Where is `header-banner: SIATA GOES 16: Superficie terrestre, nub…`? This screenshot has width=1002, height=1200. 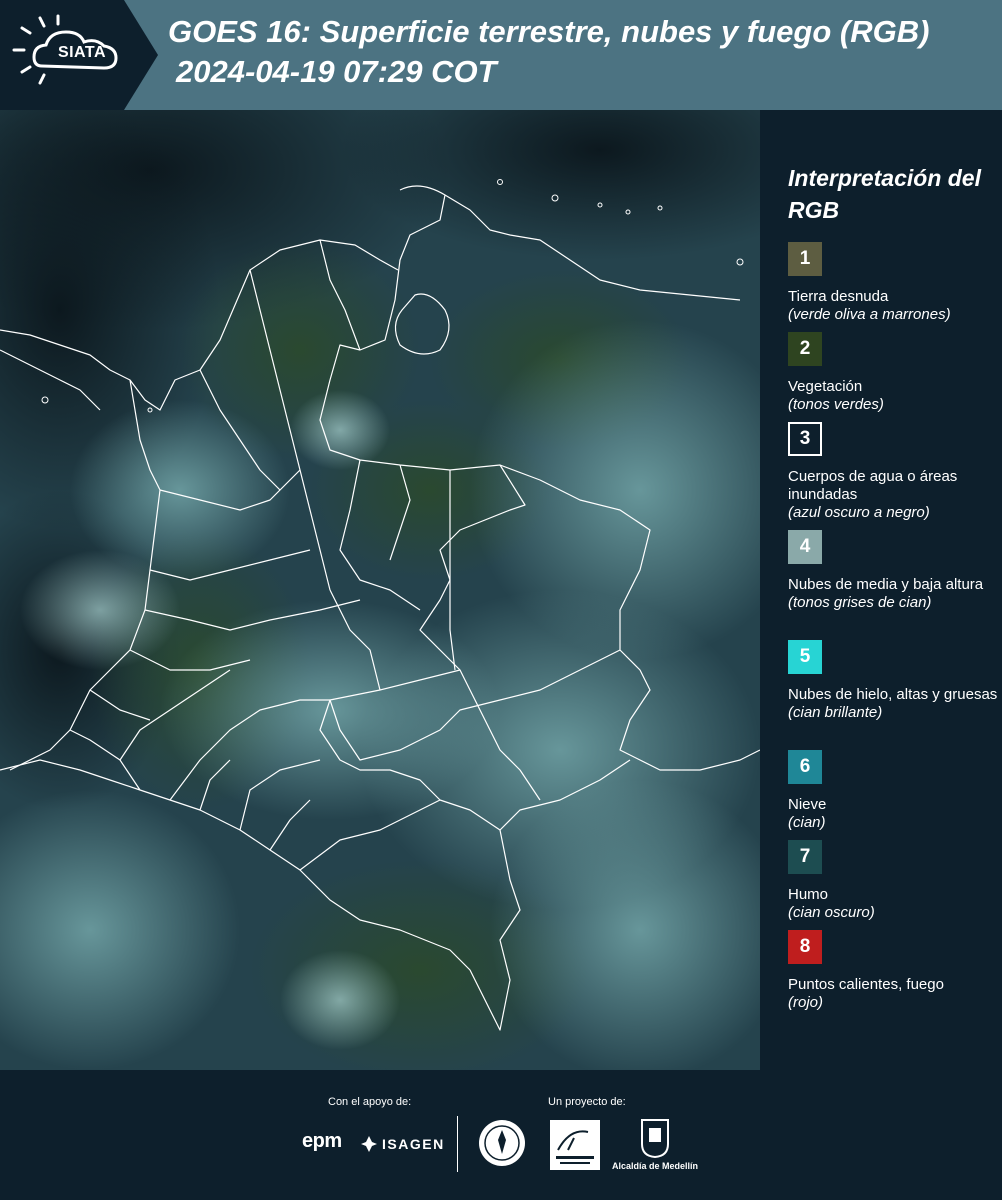 header-banner: SIATA GOES 16: Superficie terrestre, nub… is located at coordinates (501, 55).